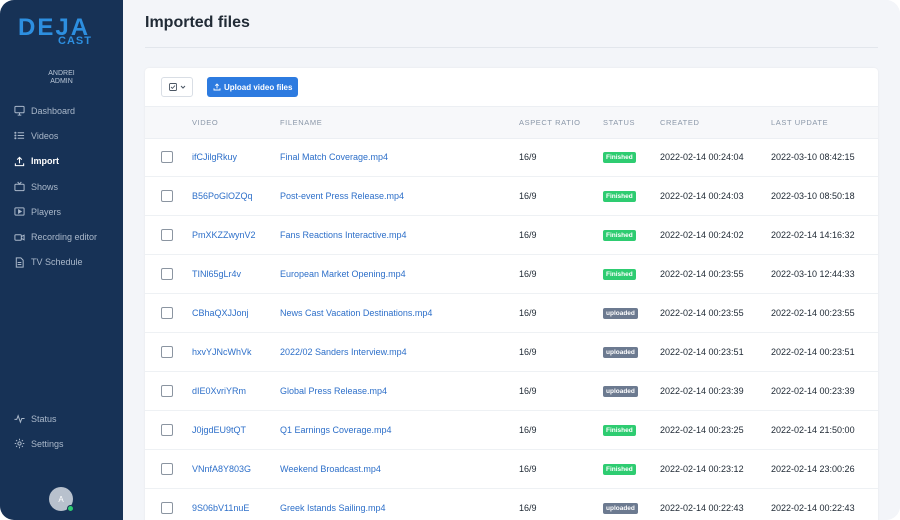 This screenshot has height=520, width=900. Describe the element at coordinates (172, 87) in the screenshot. I see `checkbox-icon` at that location.